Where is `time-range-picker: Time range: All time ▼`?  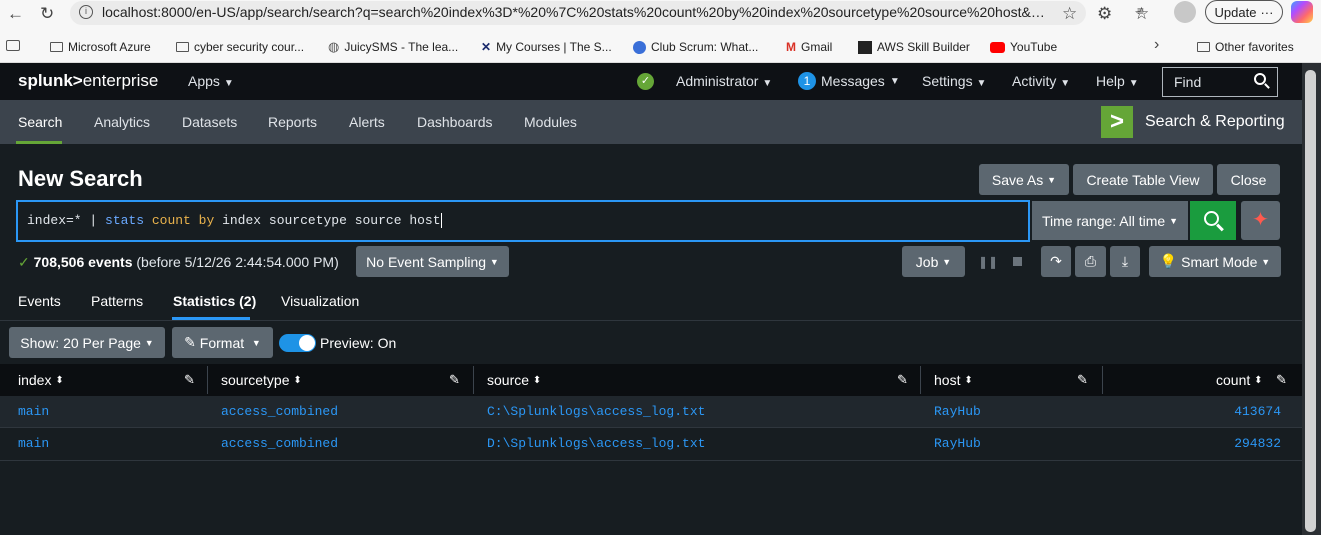 time-range-picker: Time range: All time ▼ is located at coordinates (1110, 220).